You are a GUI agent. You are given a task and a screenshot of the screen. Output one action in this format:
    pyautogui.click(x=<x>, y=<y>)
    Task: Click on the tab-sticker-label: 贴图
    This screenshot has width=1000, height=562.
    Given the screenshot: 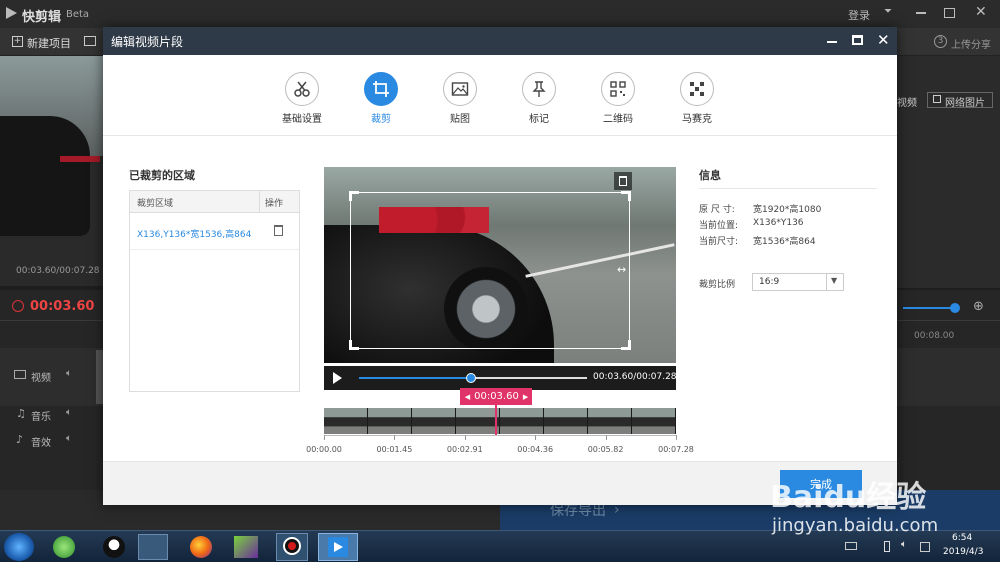 What is the action you would take?
    pyautogui.click(x=460, y=119)
    